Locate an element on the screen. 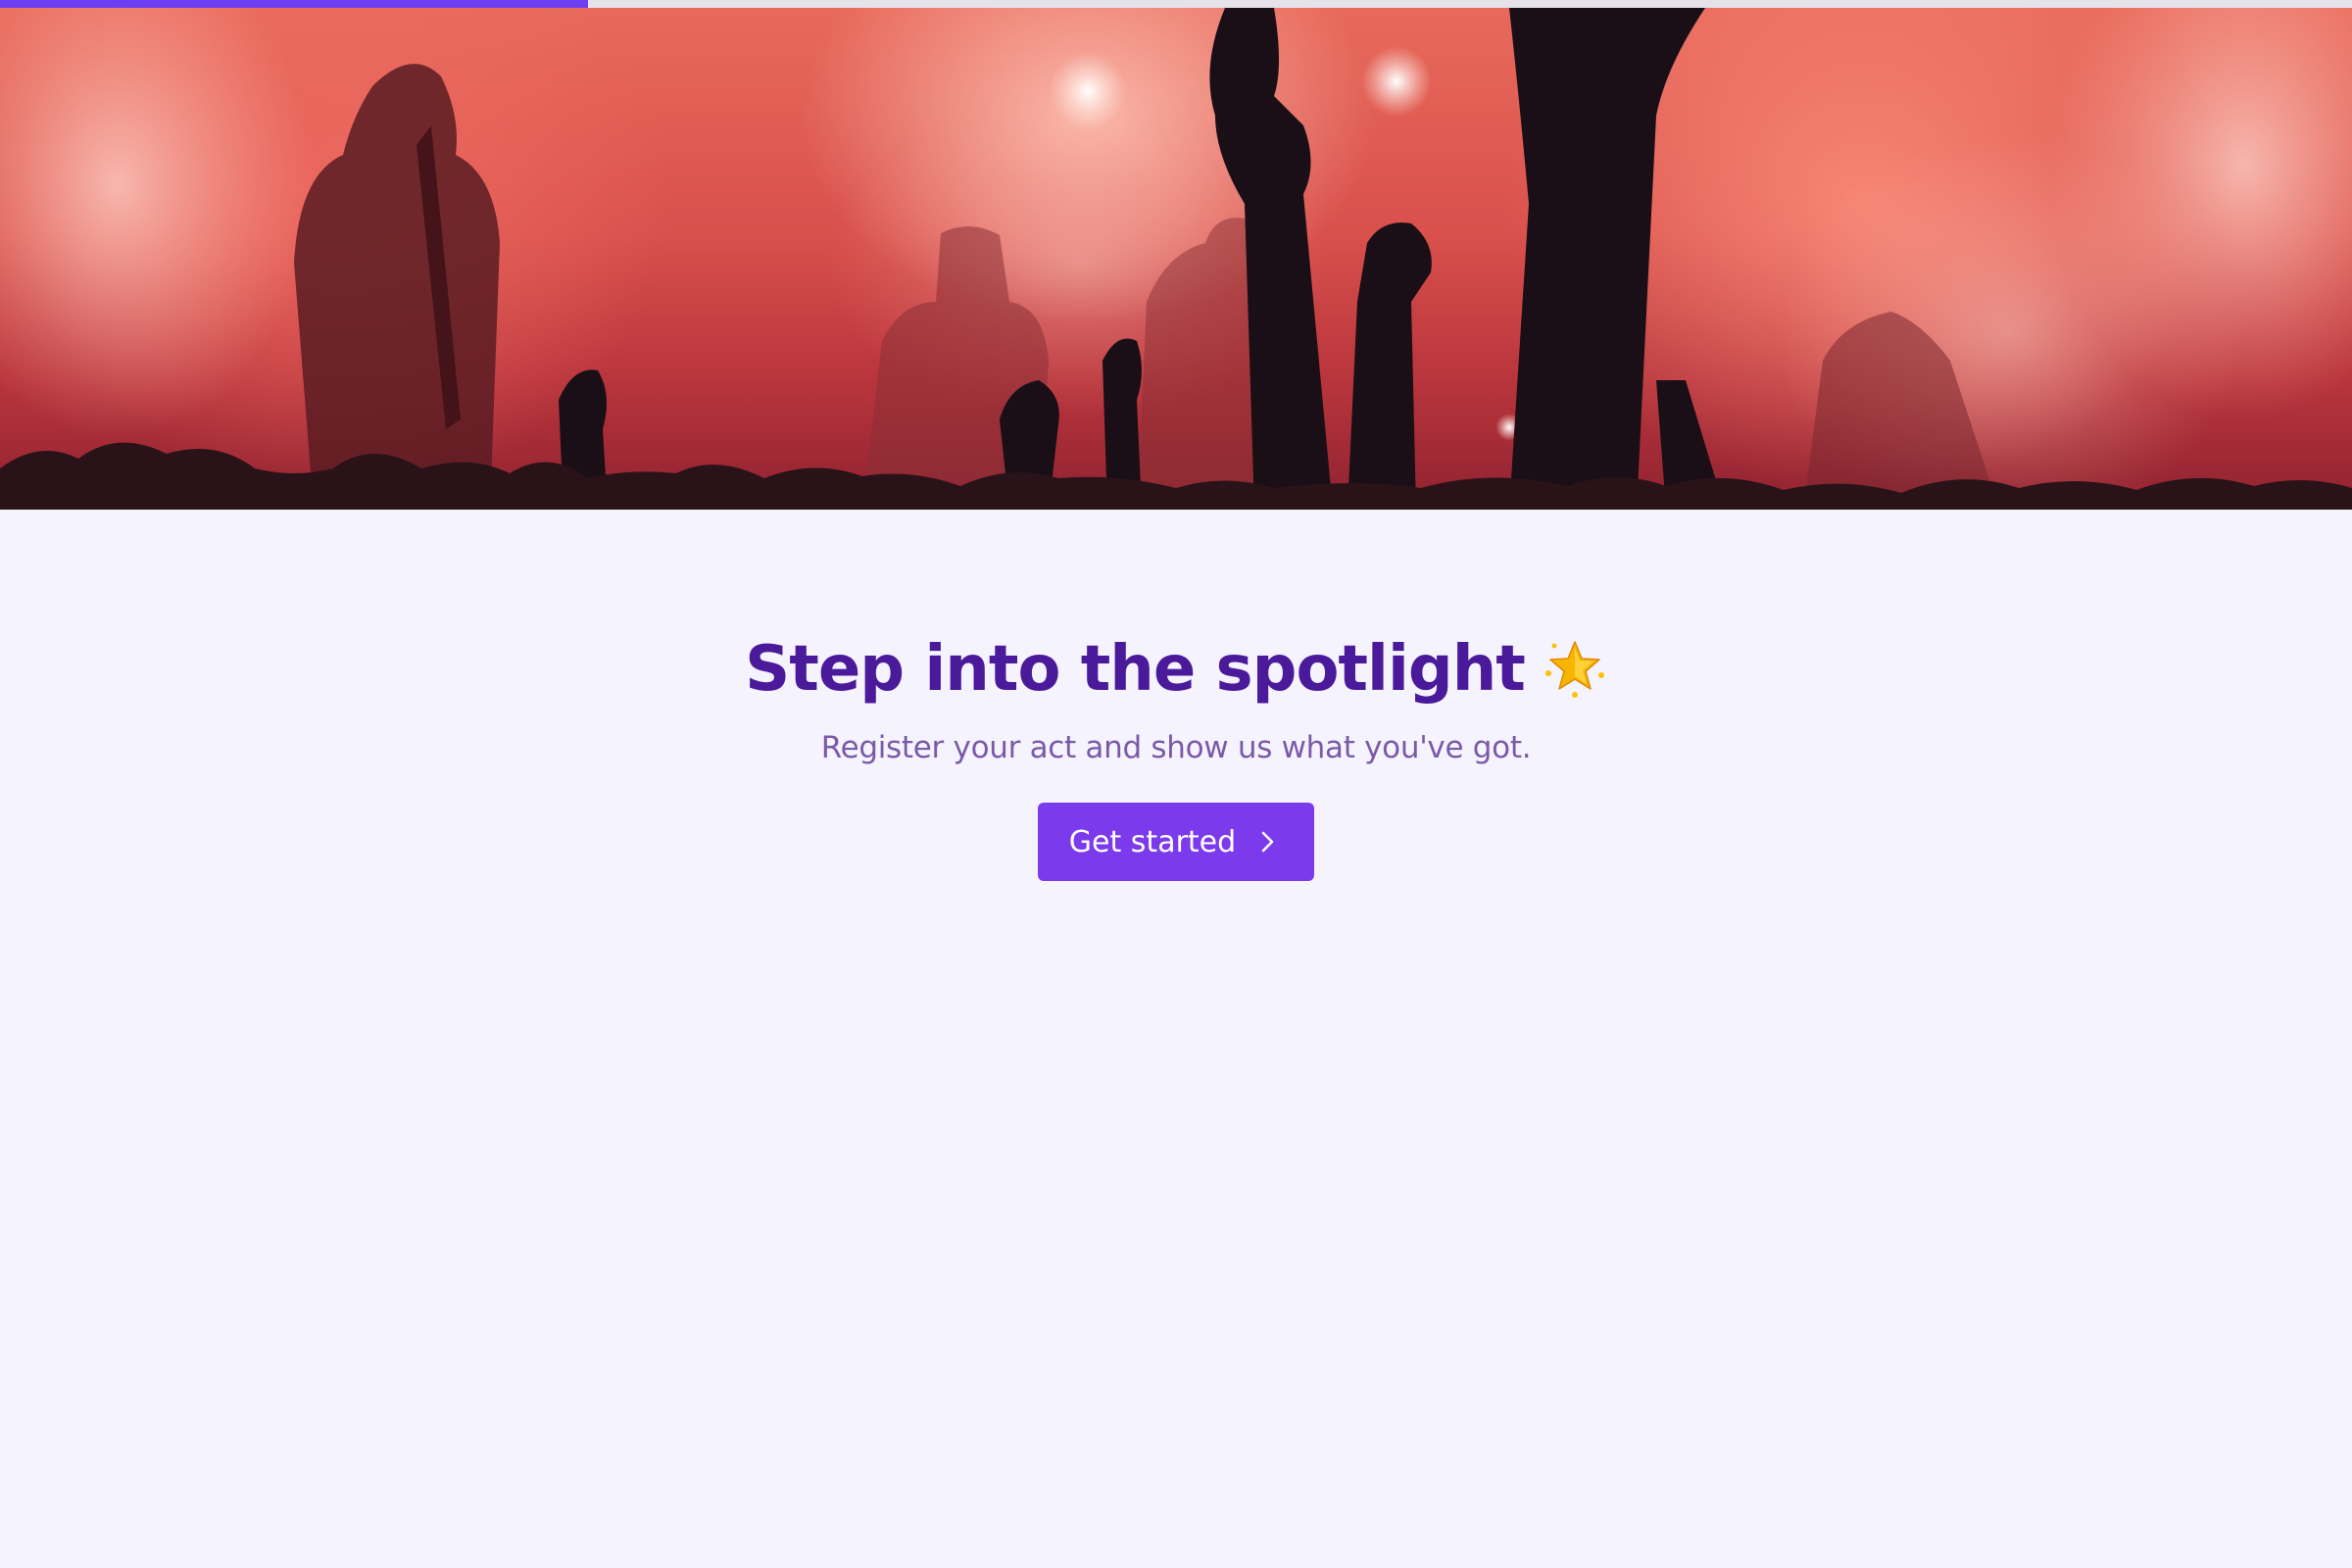 Image resolution: width=2352 pixels, height=1568 pixels. page-title-text: Step into the spotlight is located at coordinates (1135, 669).